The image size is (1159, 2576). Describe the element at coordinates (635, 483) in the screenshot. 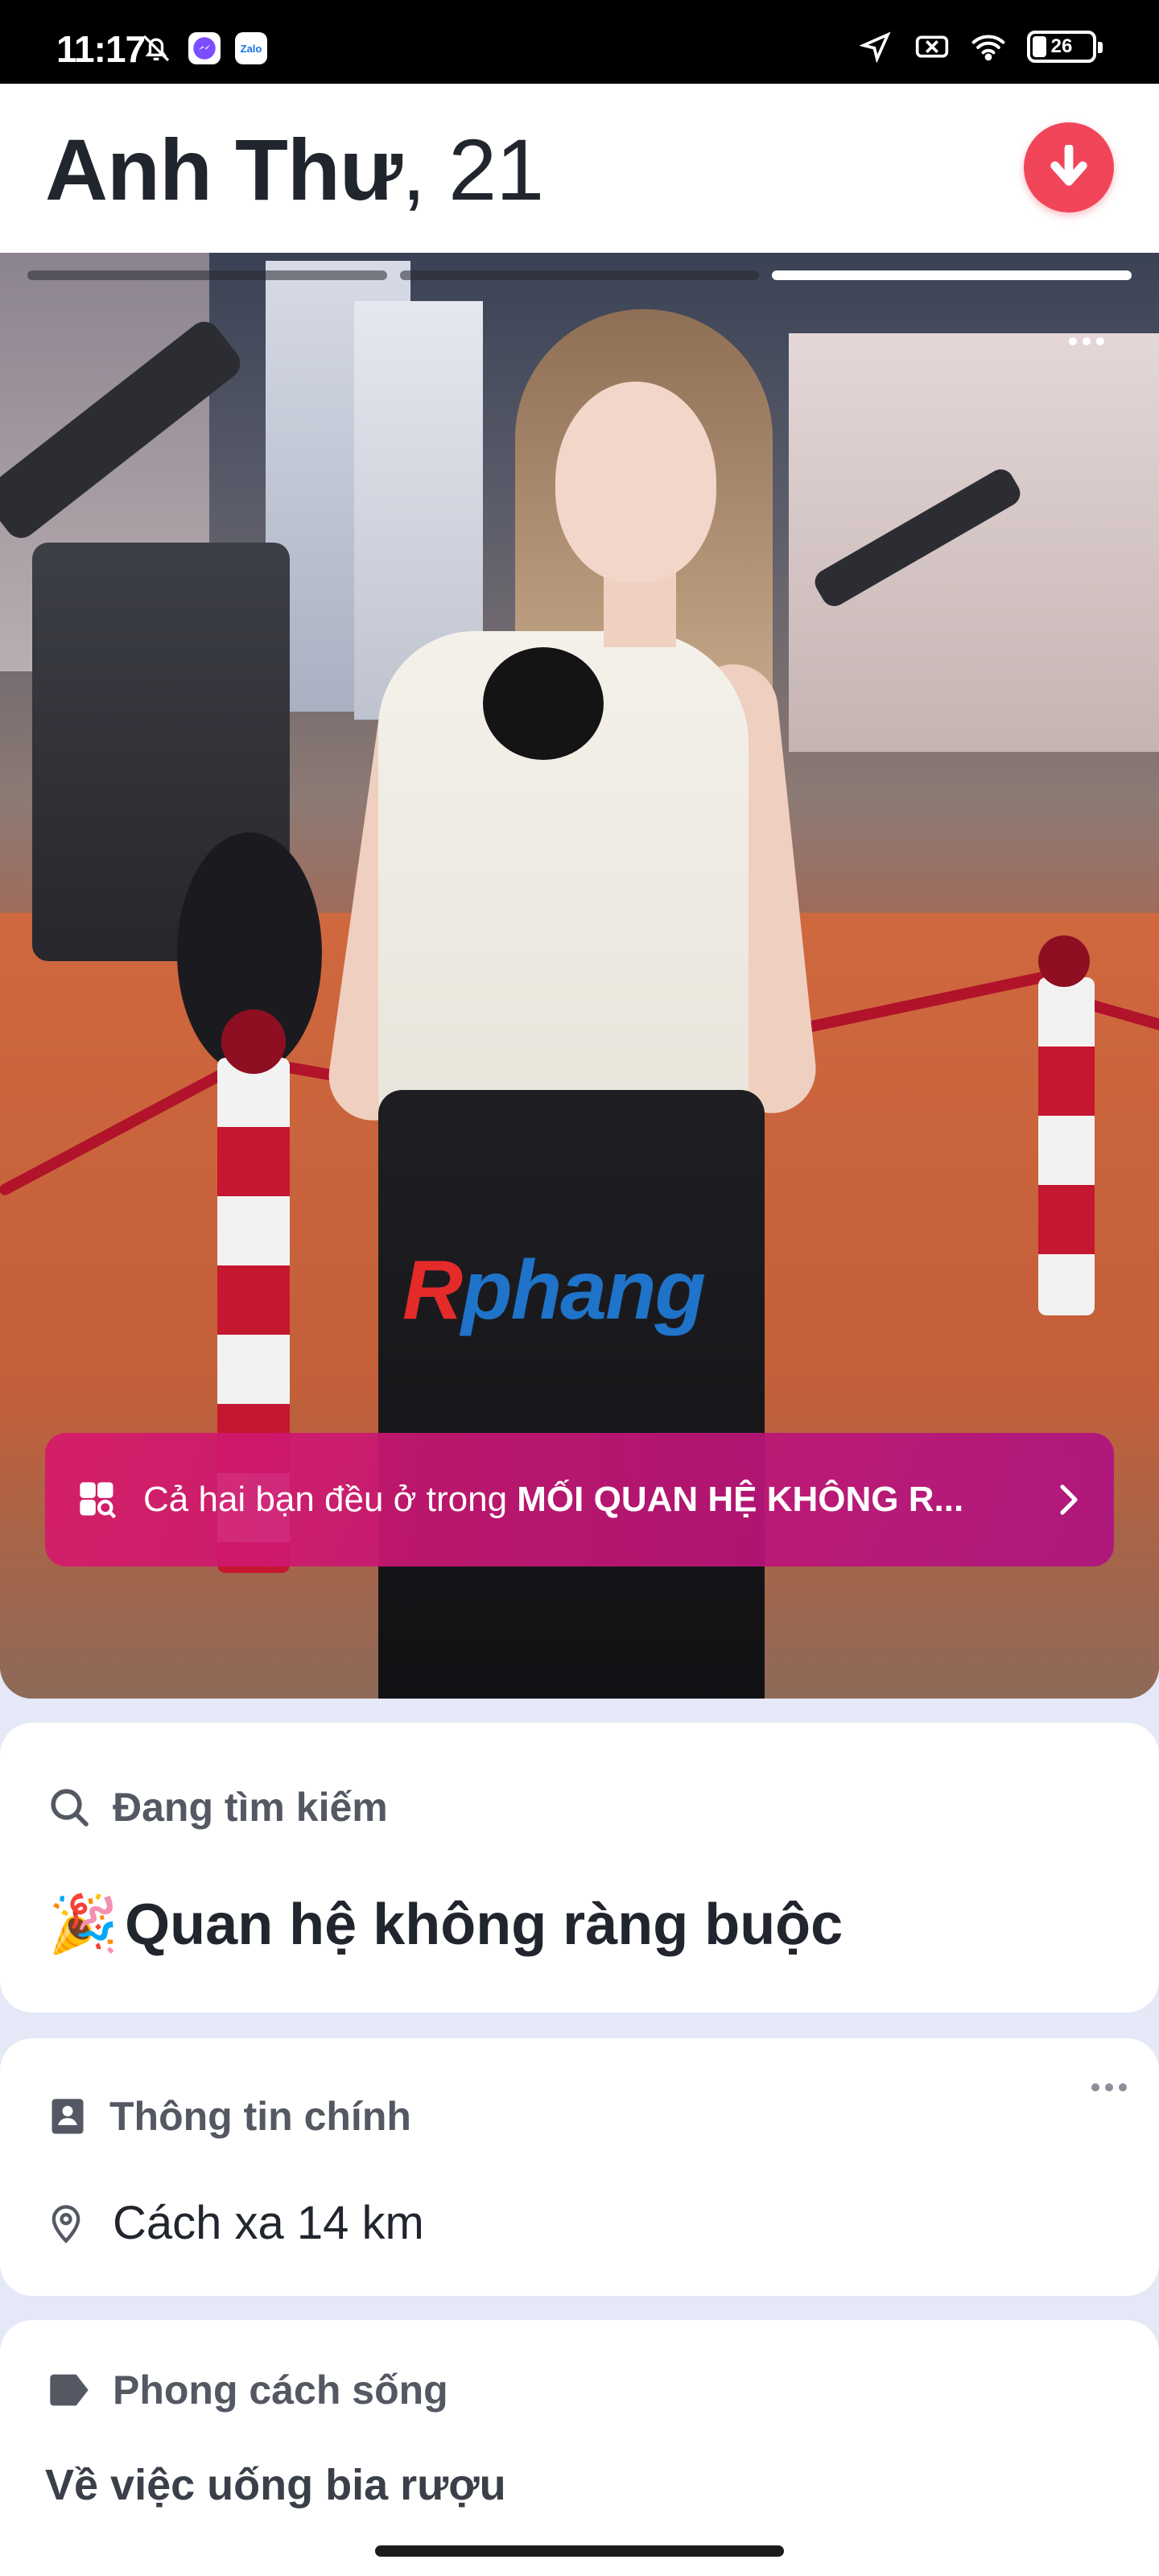

I see `photo-person-face` at that location.